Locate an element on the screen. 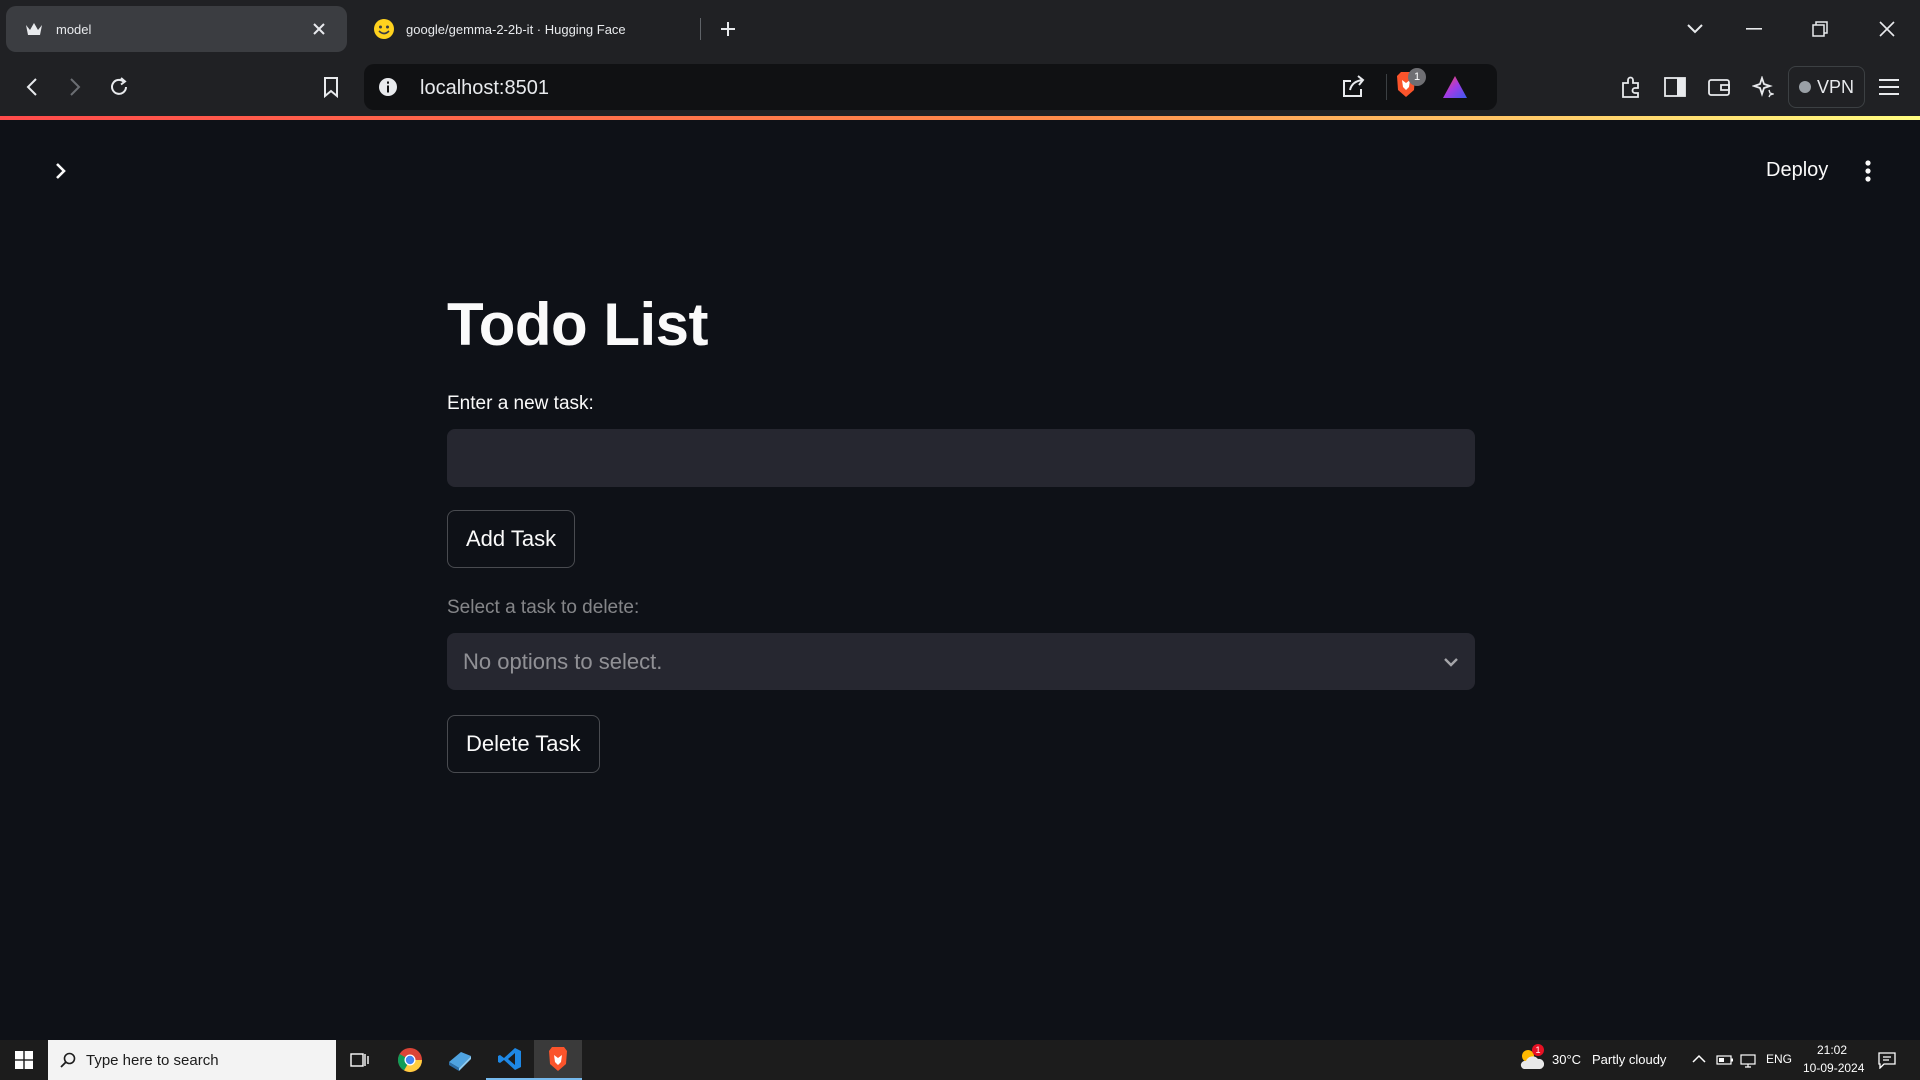 This screenshot has height=1080, width=1920. vpn-status-icon is located at coordinates (1804, 87).